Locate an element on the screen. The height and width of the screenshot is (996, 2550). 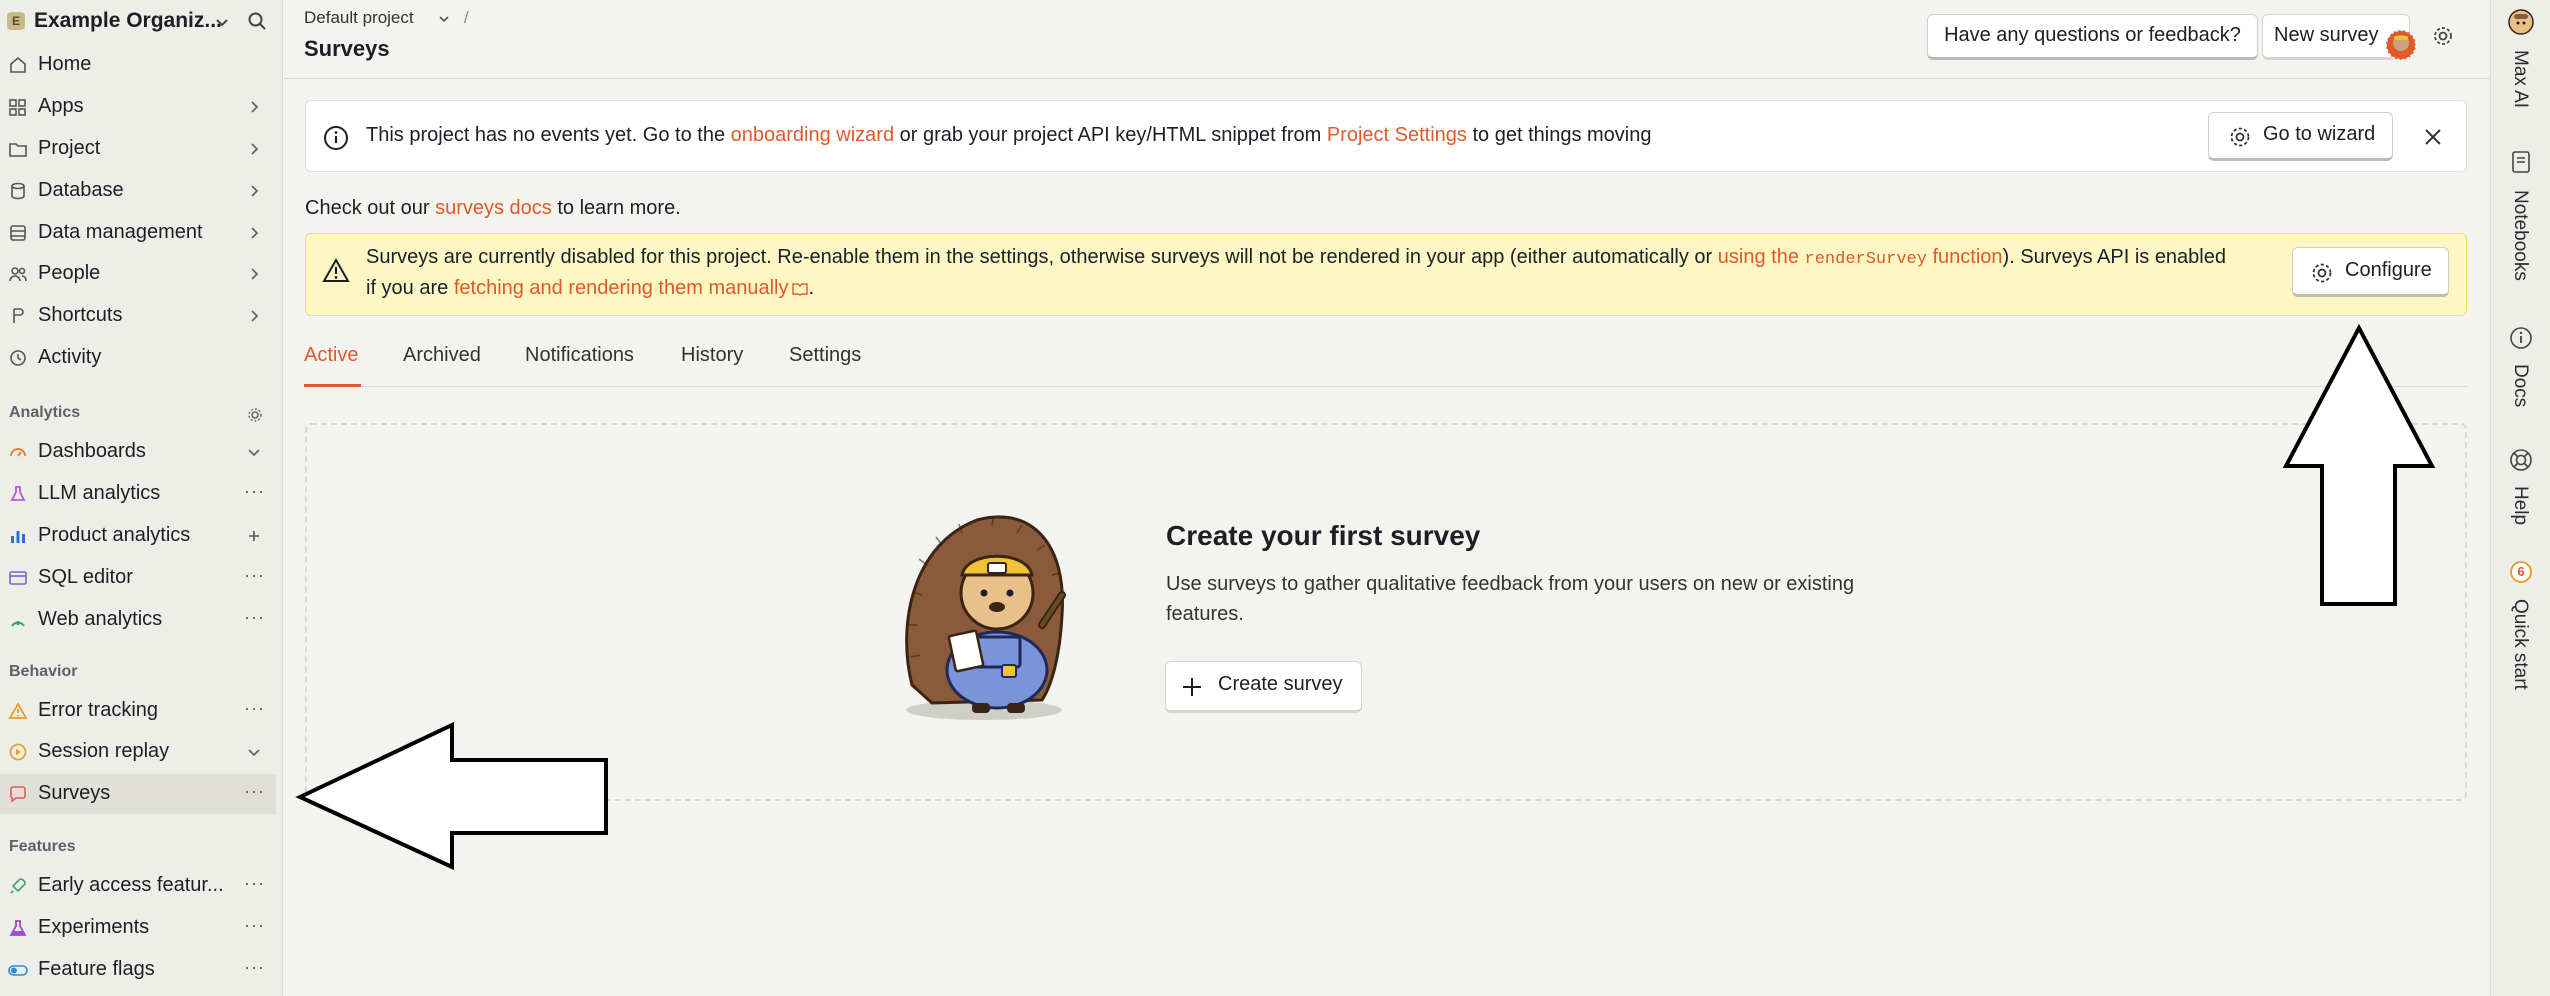
folder-icon is located at coordinates (18, 150).